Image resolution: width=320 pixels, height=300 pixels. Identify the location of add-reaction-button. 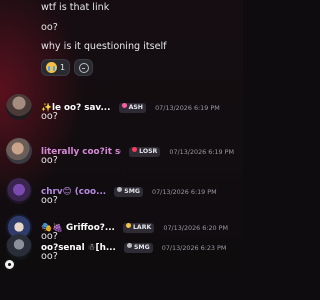
(84, 67).